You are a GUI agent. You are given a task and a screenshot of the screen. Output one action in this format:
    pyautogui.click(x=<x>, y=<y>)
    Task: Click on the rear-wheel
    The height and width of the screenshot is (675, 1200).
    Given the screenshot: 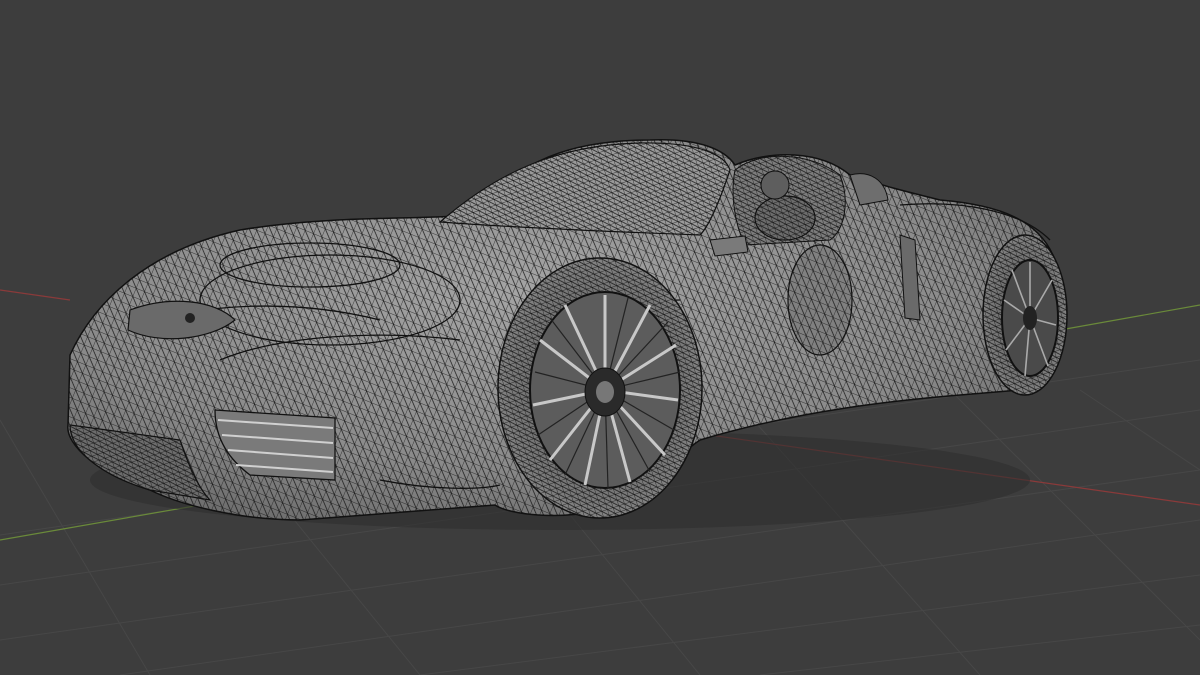 What is the action you would take?
    pyautogui.click(x=1025, y=315)
    